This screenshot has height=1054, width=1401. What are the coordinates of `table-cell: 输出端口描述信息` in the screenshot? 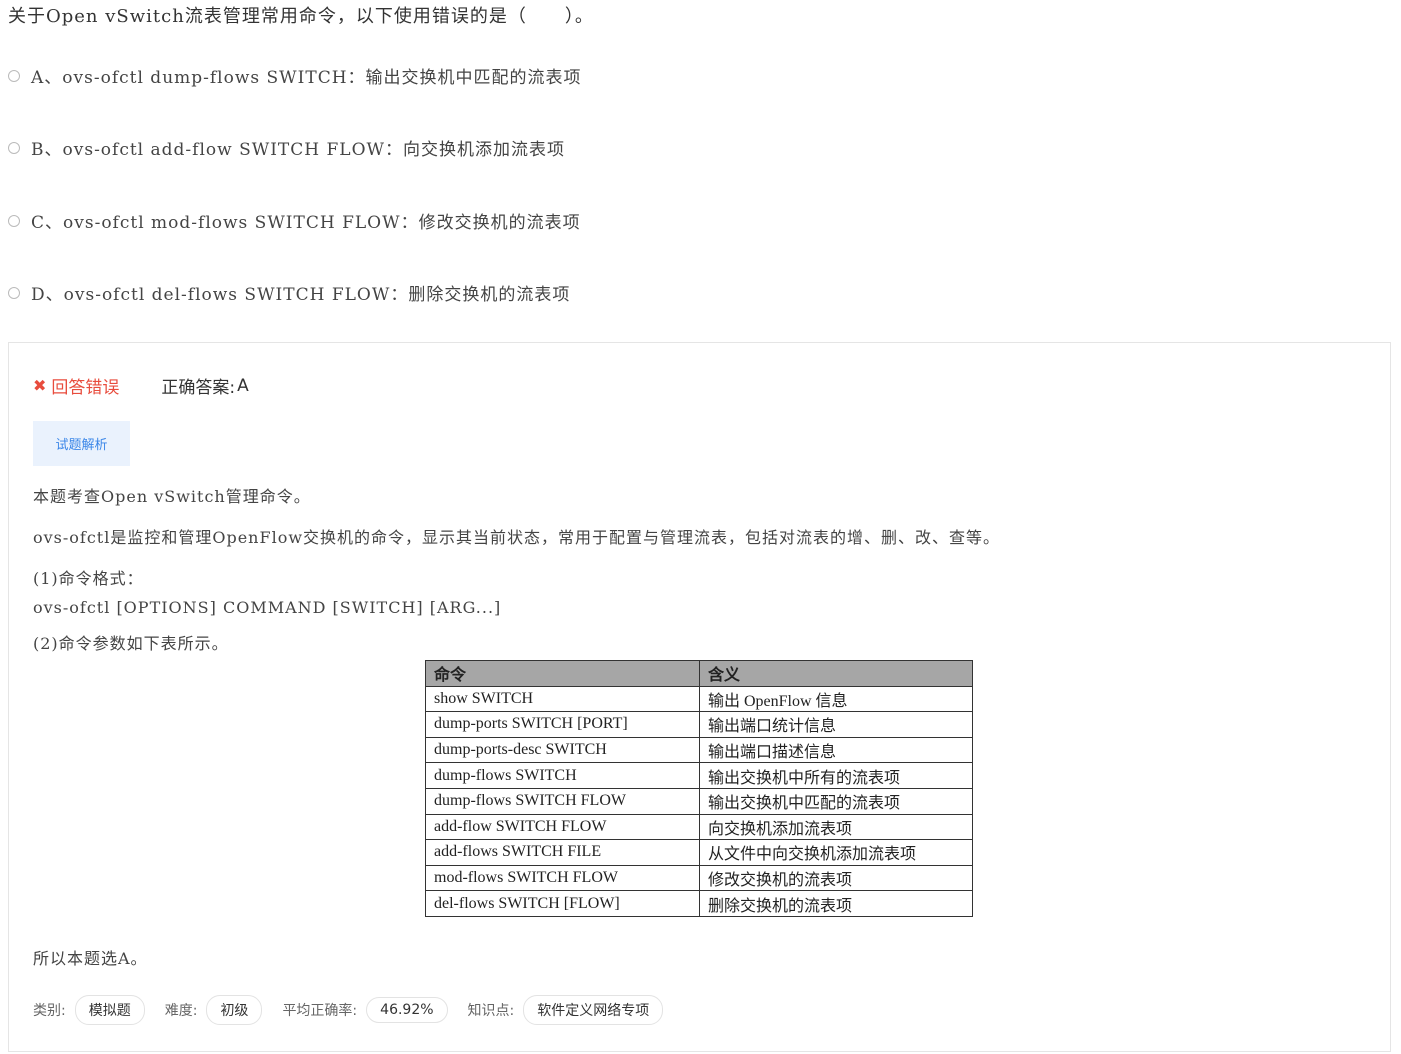 It's located at (836, 750).